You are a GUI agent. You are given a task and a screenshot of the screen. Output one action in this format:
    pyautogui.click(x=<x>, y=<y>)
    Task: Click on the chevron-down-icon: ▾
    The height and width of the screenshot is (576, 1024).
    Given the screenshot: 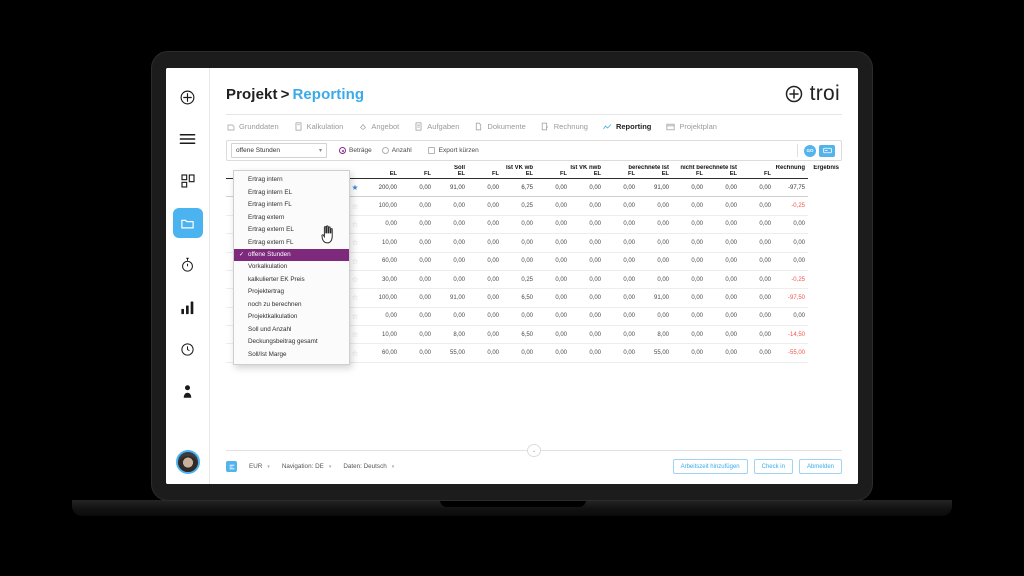 What is the action you would take?
    pyautogui.click(x=393, y=466)
    